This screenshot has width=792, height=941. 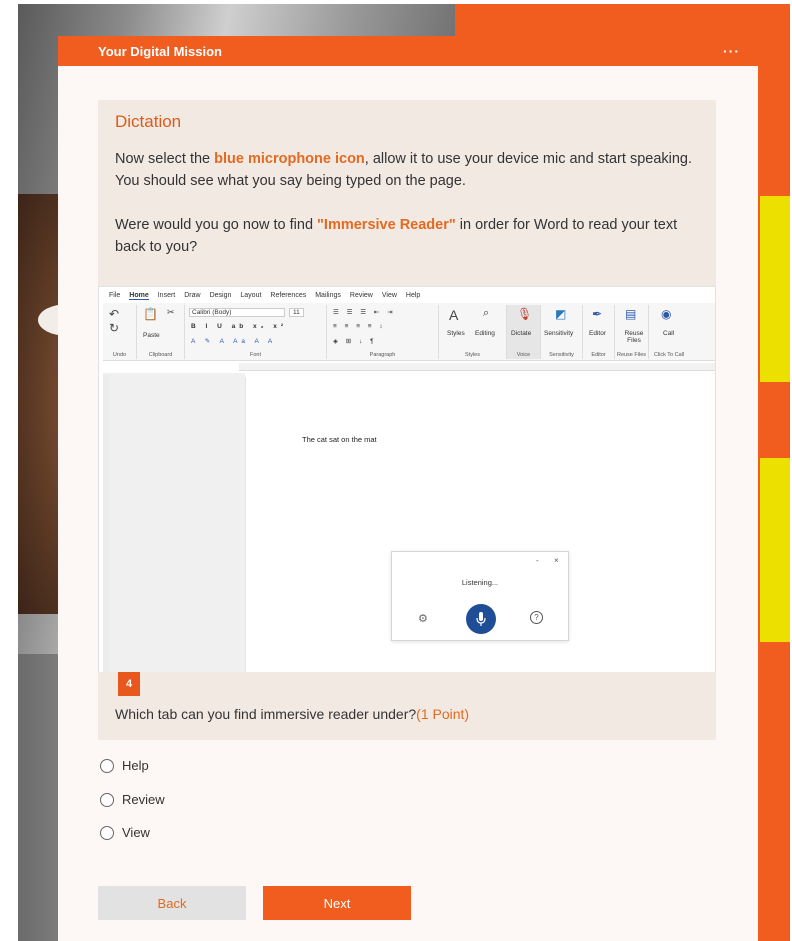 What do you see at coordinates (731, 51) in the screenshot?
I see `more-options-button: ···` at bounding box center [731, 51].